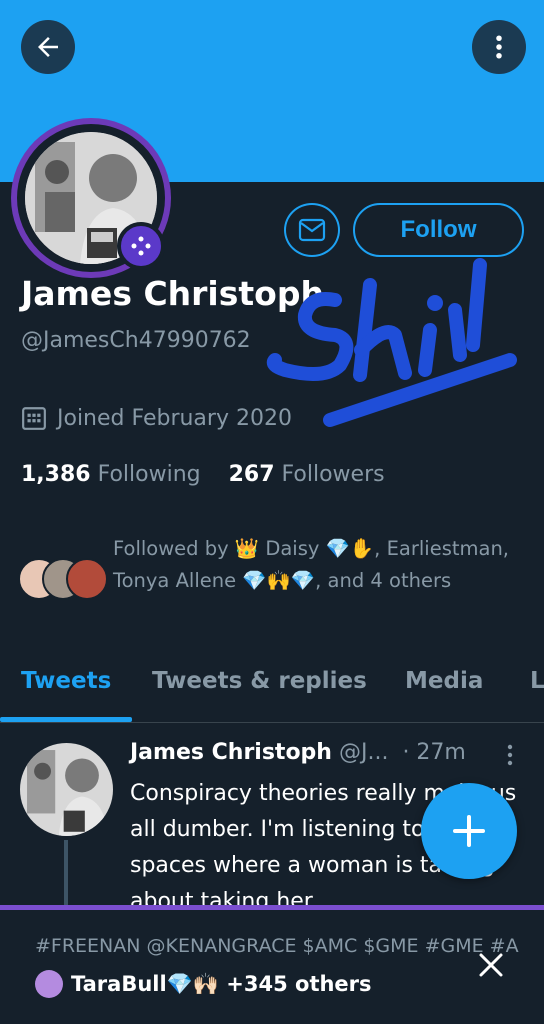 The width and height of the screenshot is (544, 1024). What do you see at coordinates (174, 418) in the screenshot?
I see `joined-text: Joined February 2020` at bounding box center [174, 418].